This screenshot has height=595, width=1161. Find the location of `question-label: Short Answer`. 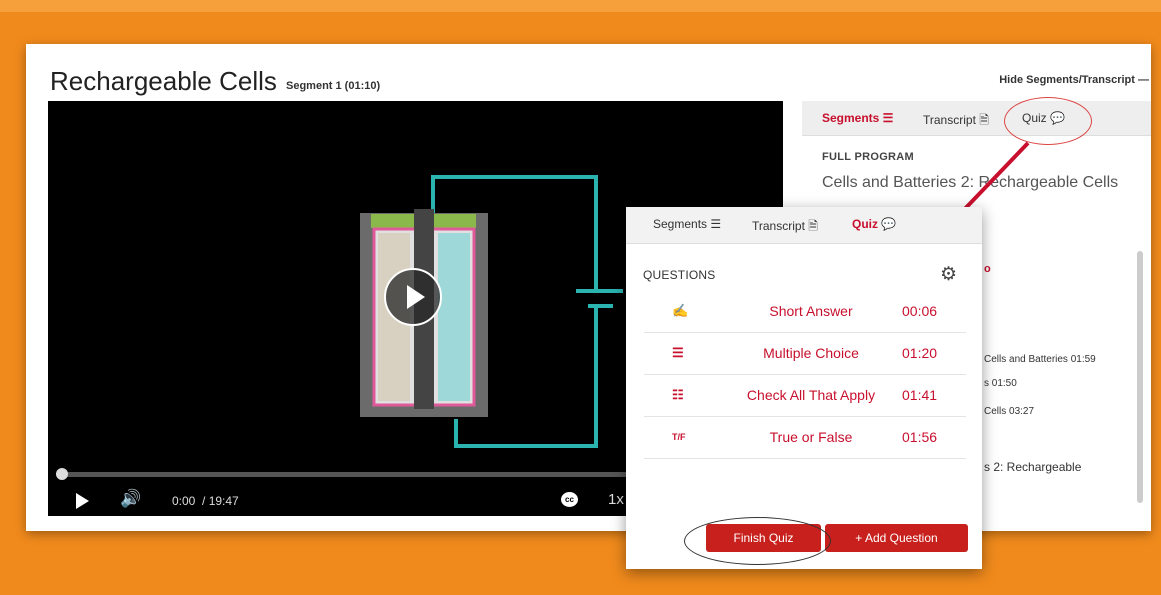

question-label: Short Answer is located at coordinates (811, 311).